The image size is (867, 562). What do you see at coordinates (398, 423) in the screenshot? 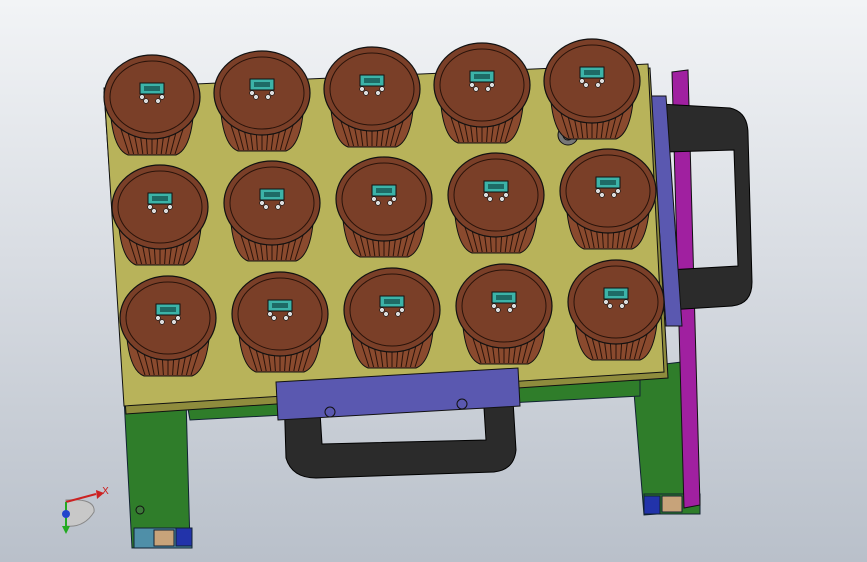
I see `front-handle` at bounding box center [398, 423].